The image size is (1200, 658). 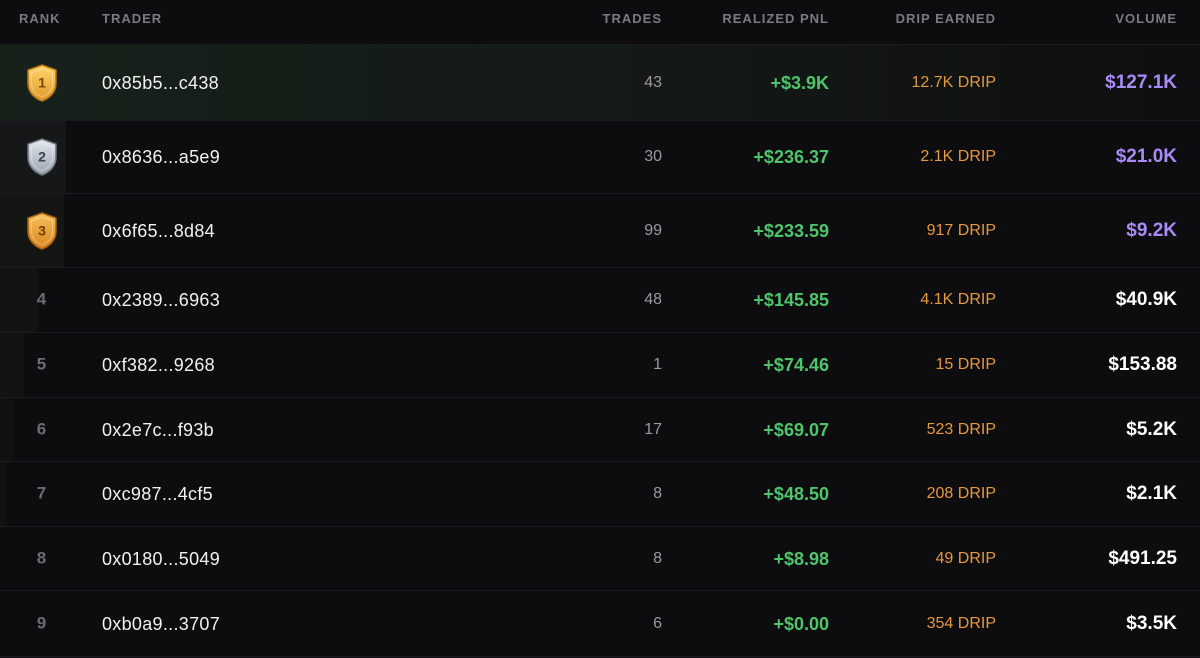 I want to click on trader-address: 0xc987...4cf5, so click(x=157, y=494).